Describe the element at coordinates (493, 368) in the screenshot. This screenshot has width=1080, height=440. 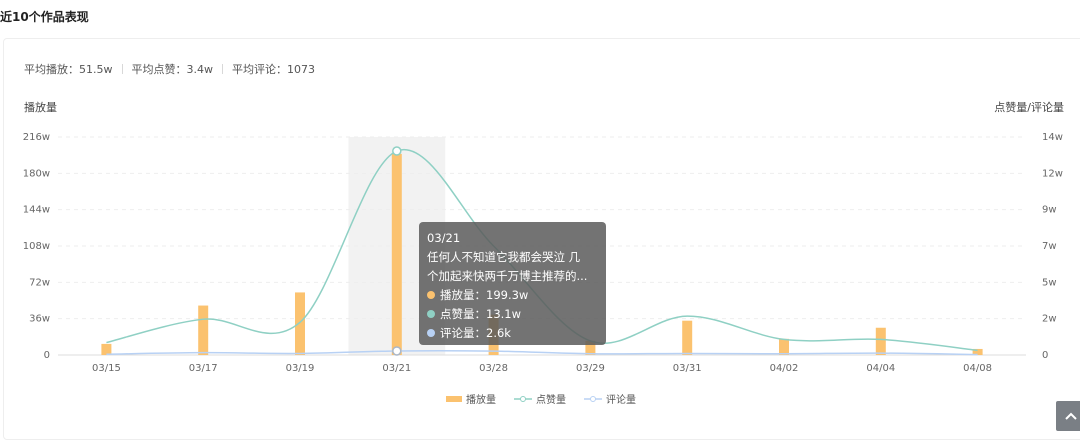
I see `x-tick-label: 03/28` at that location.